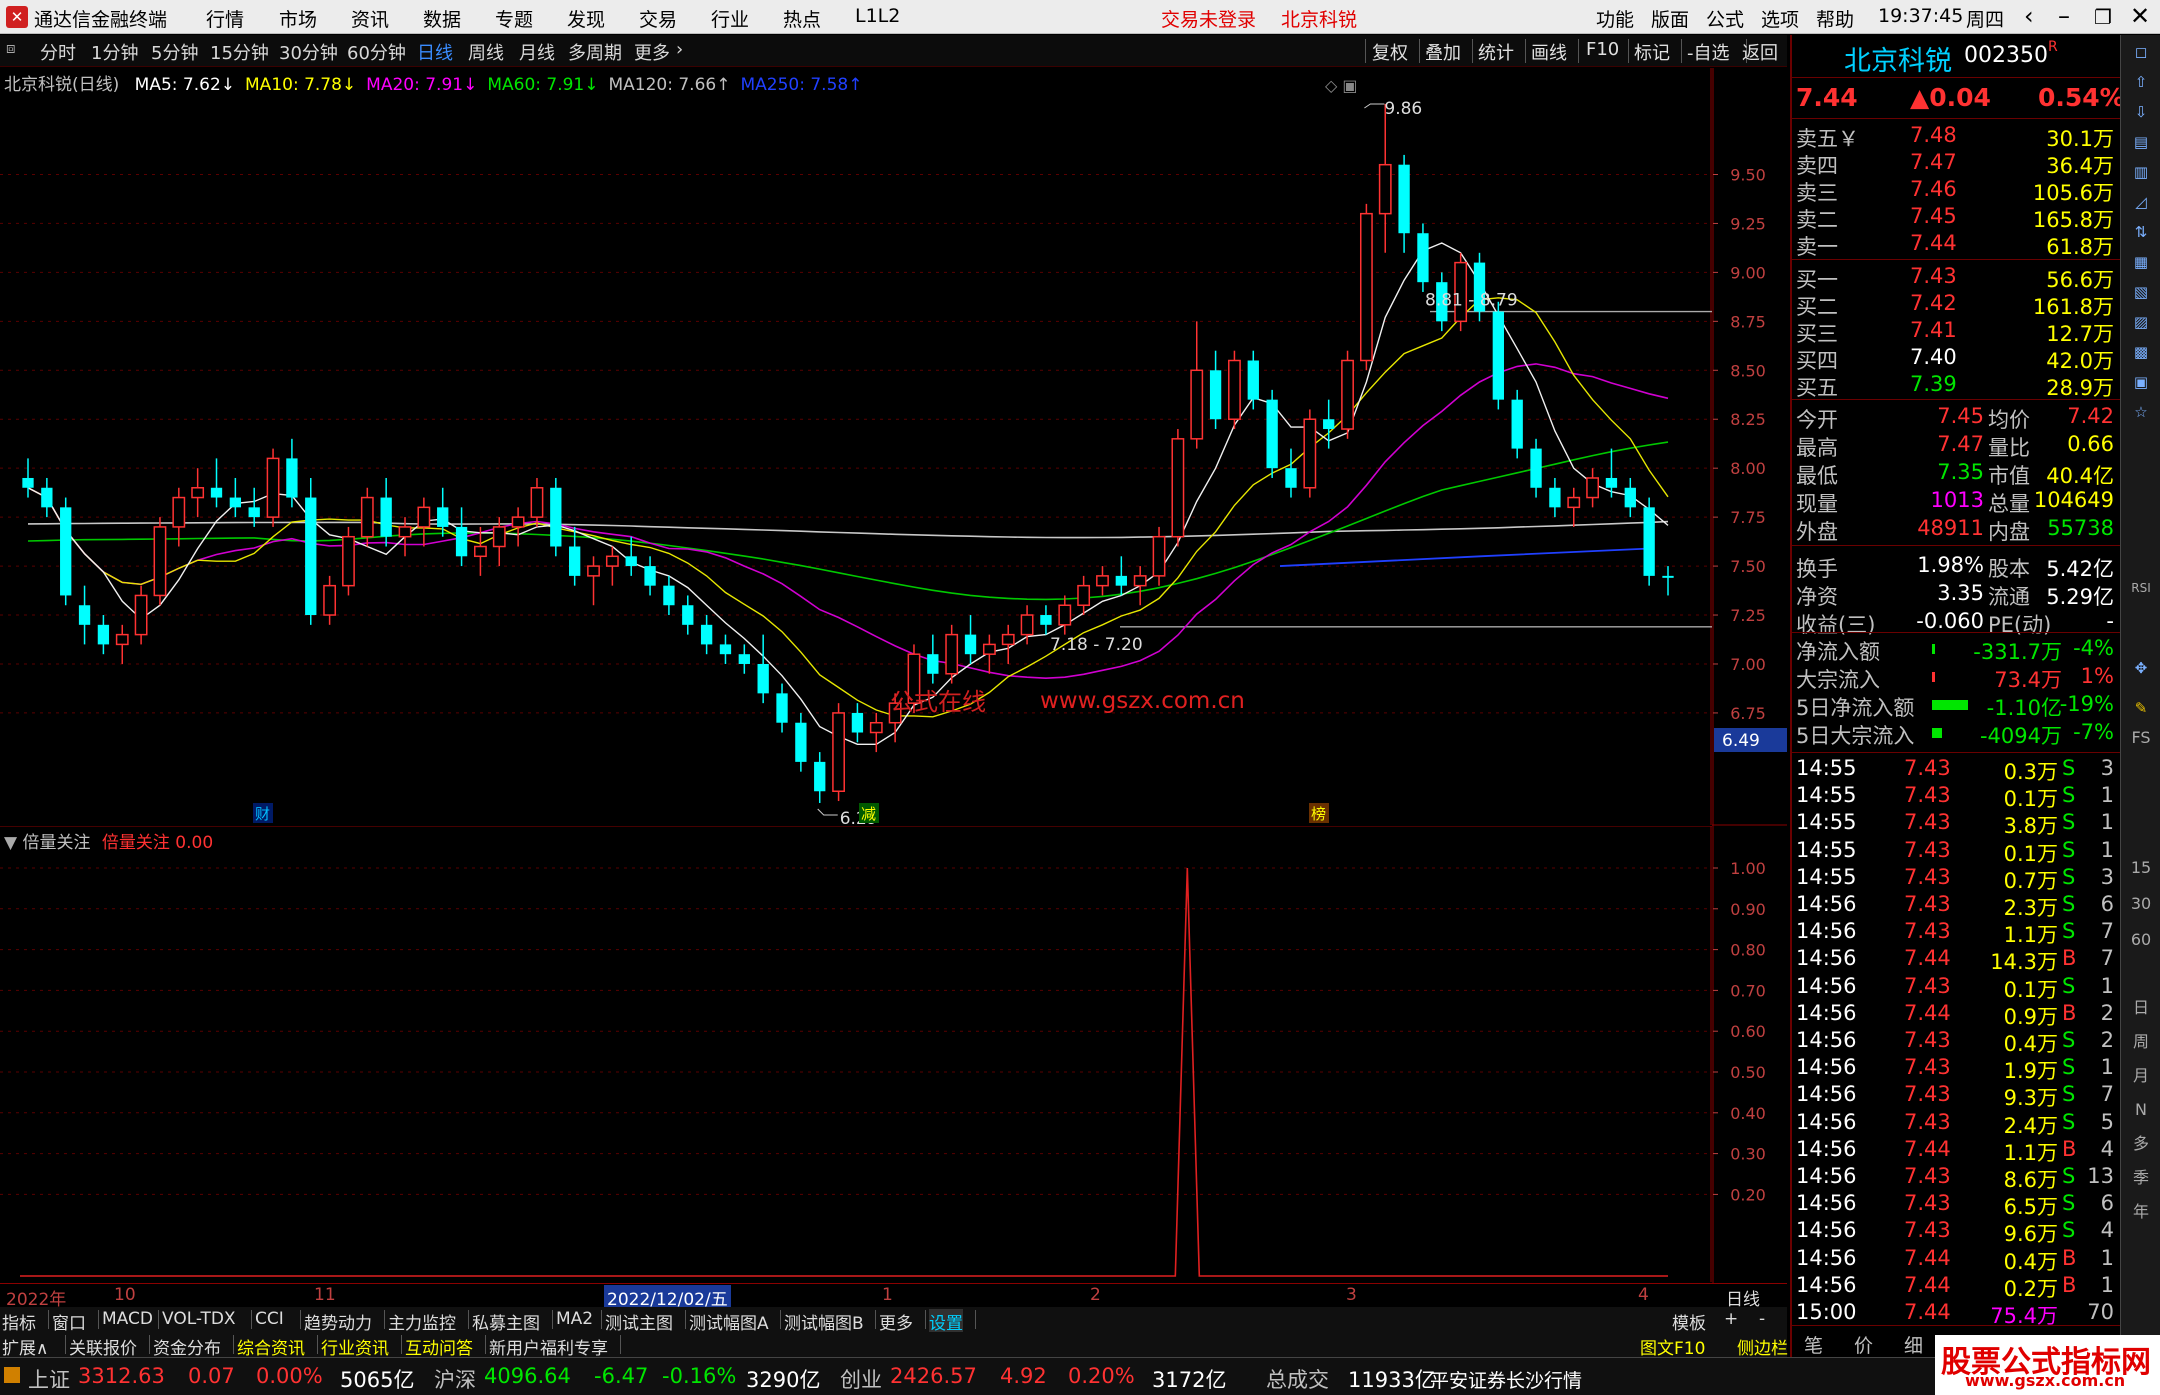 Image resolution: width=2160 pixels, height=1395 pixels. What do you see at coordinates (1725, 18) in the screenshot?
I see `menu-formula: 公式` at bounding box center [1725, 18].